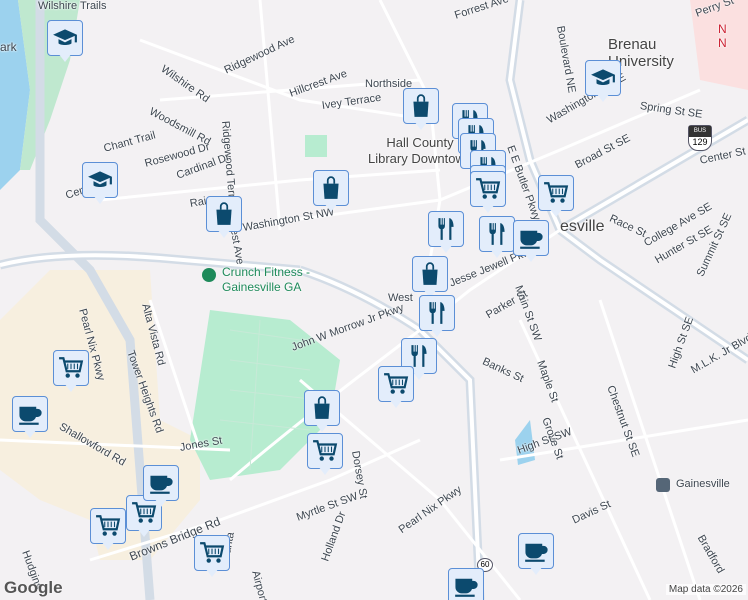 Image resolution: width=748 pixels, height=600 pixels. Describe the element at coordinates (72, 6) in the screenshot. I see `trails-label: Wilshire Trails` at that location.